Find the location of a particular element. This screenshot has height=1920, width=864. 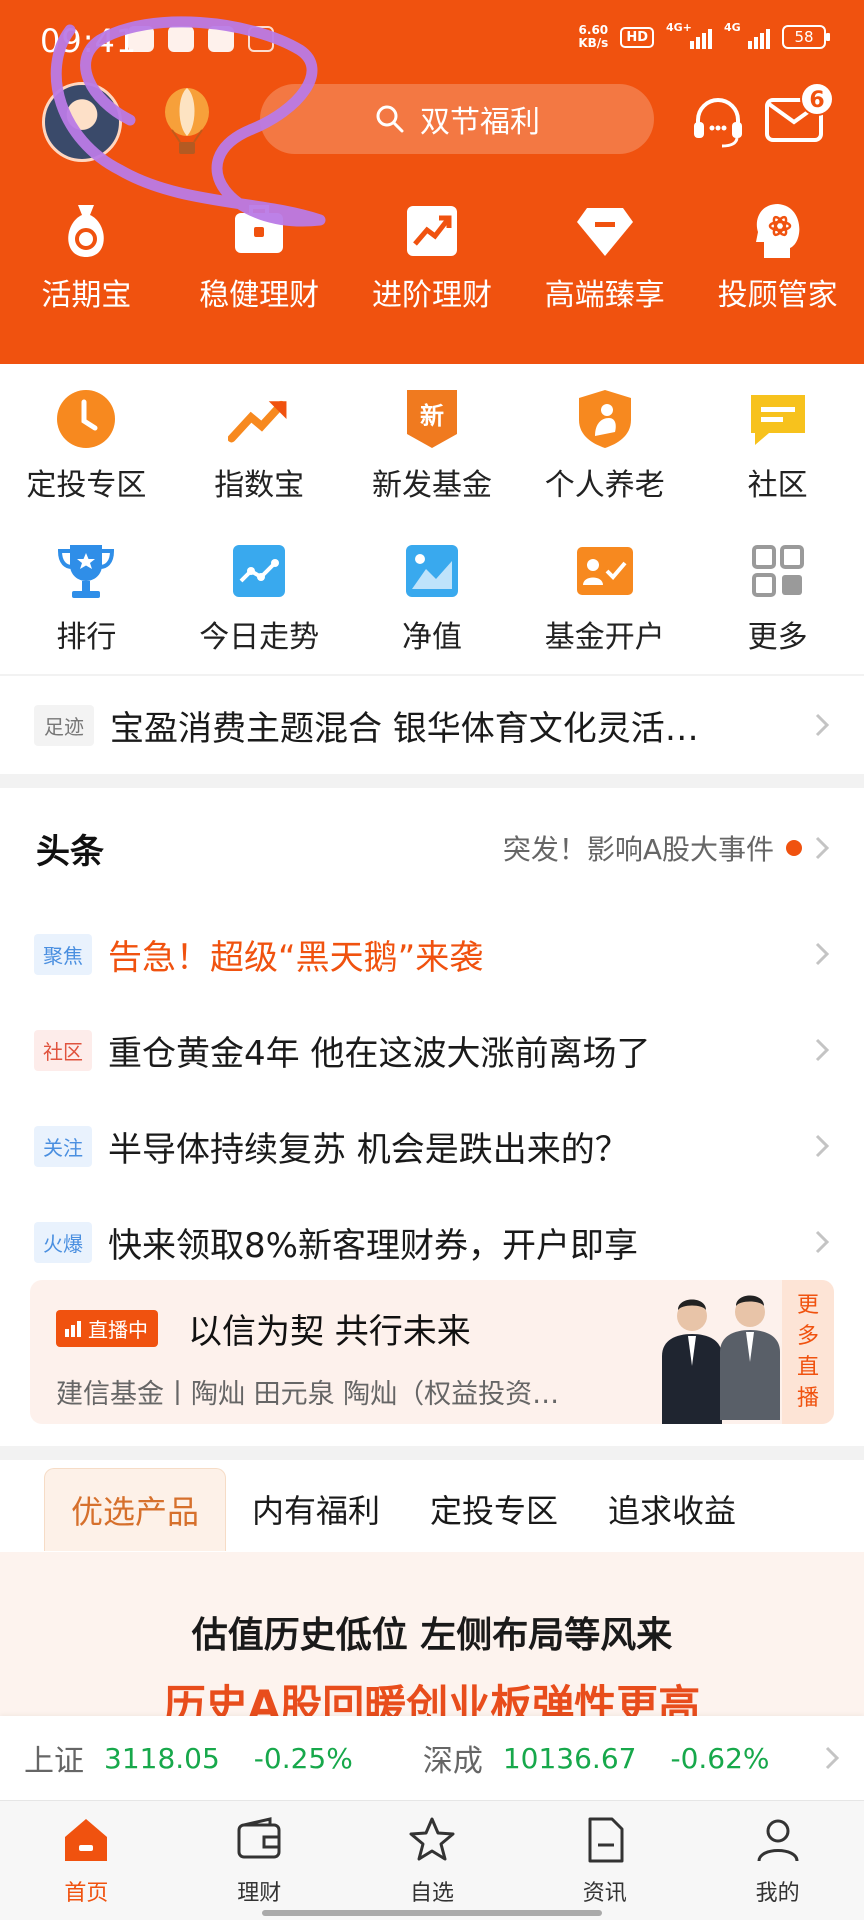

product-tabs: 优选产品 内有福利 定投专区 追求收益 is located at coordinates (432, 1509).